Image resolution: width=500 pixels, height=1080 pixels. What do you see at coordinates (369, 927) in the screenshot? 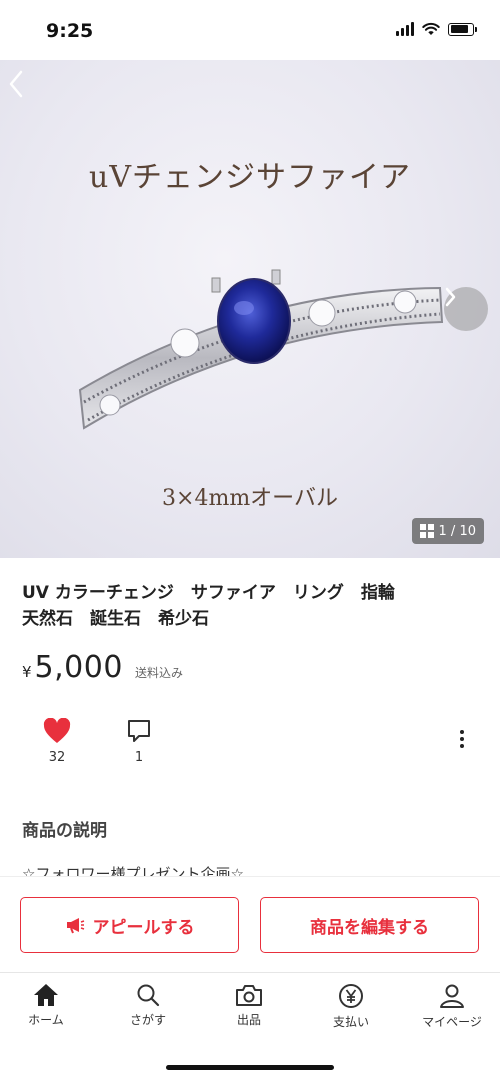
I see `edit-item-button-label: 商品を編集する` at bounding box center [369, 927].